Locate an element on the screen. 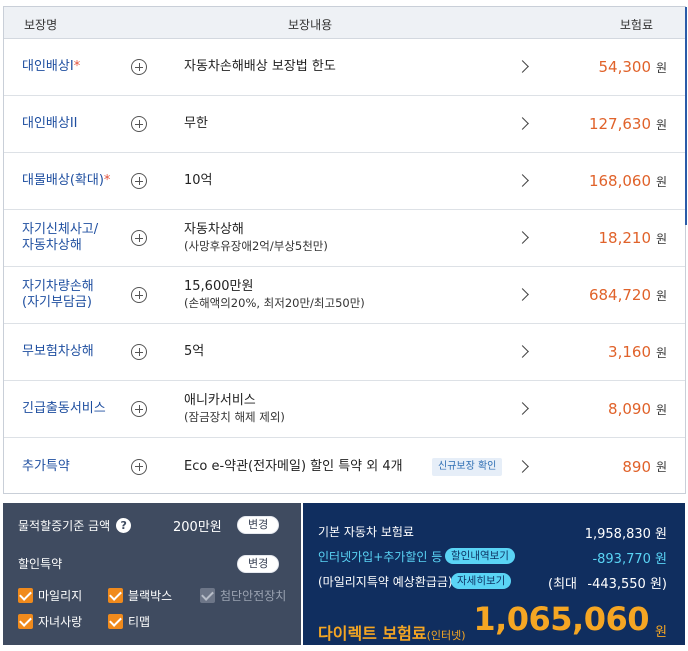 Image resolution: width=688 pixels, height=651 pixels. coverage-name-text: 대인배상I is located at coordinates (48, 66).